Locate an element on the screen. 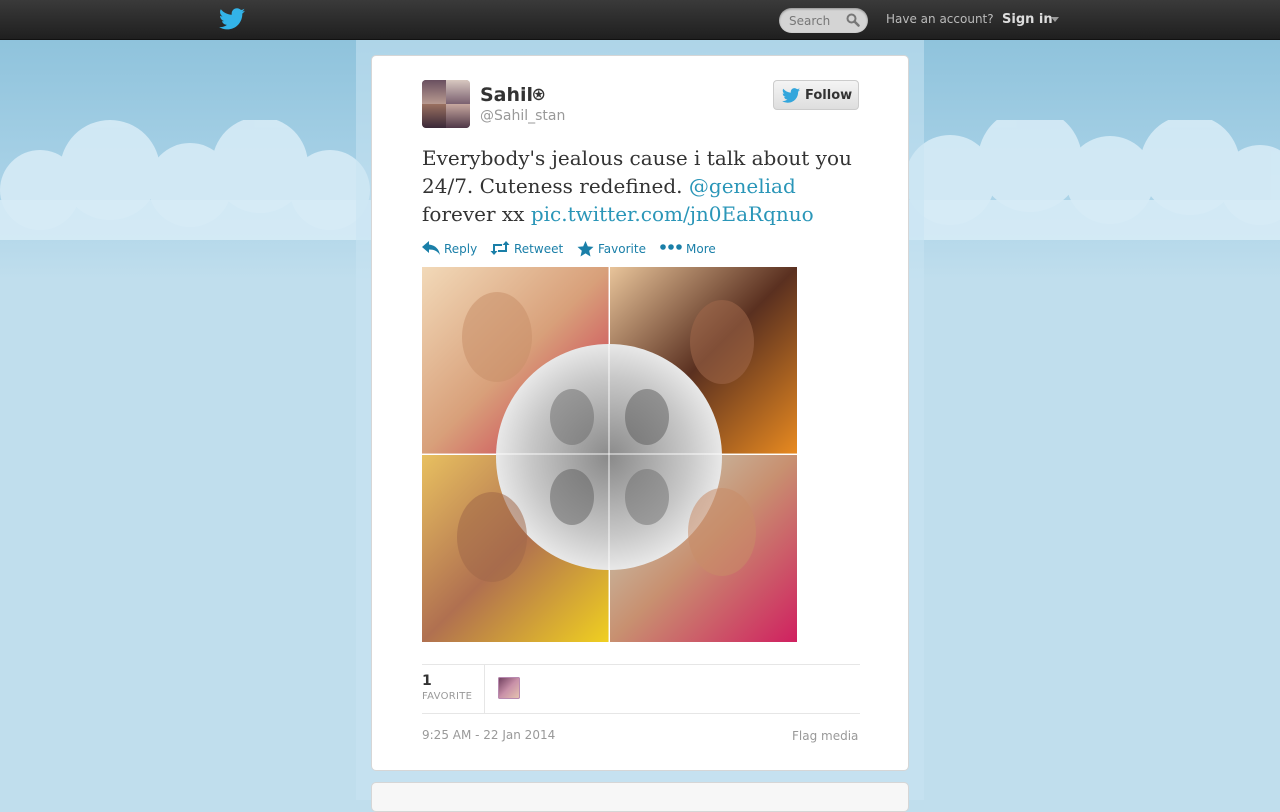 This screenshot has width=1280, height=812. favorite-button: Favorite is located at coordinates (612, 249).